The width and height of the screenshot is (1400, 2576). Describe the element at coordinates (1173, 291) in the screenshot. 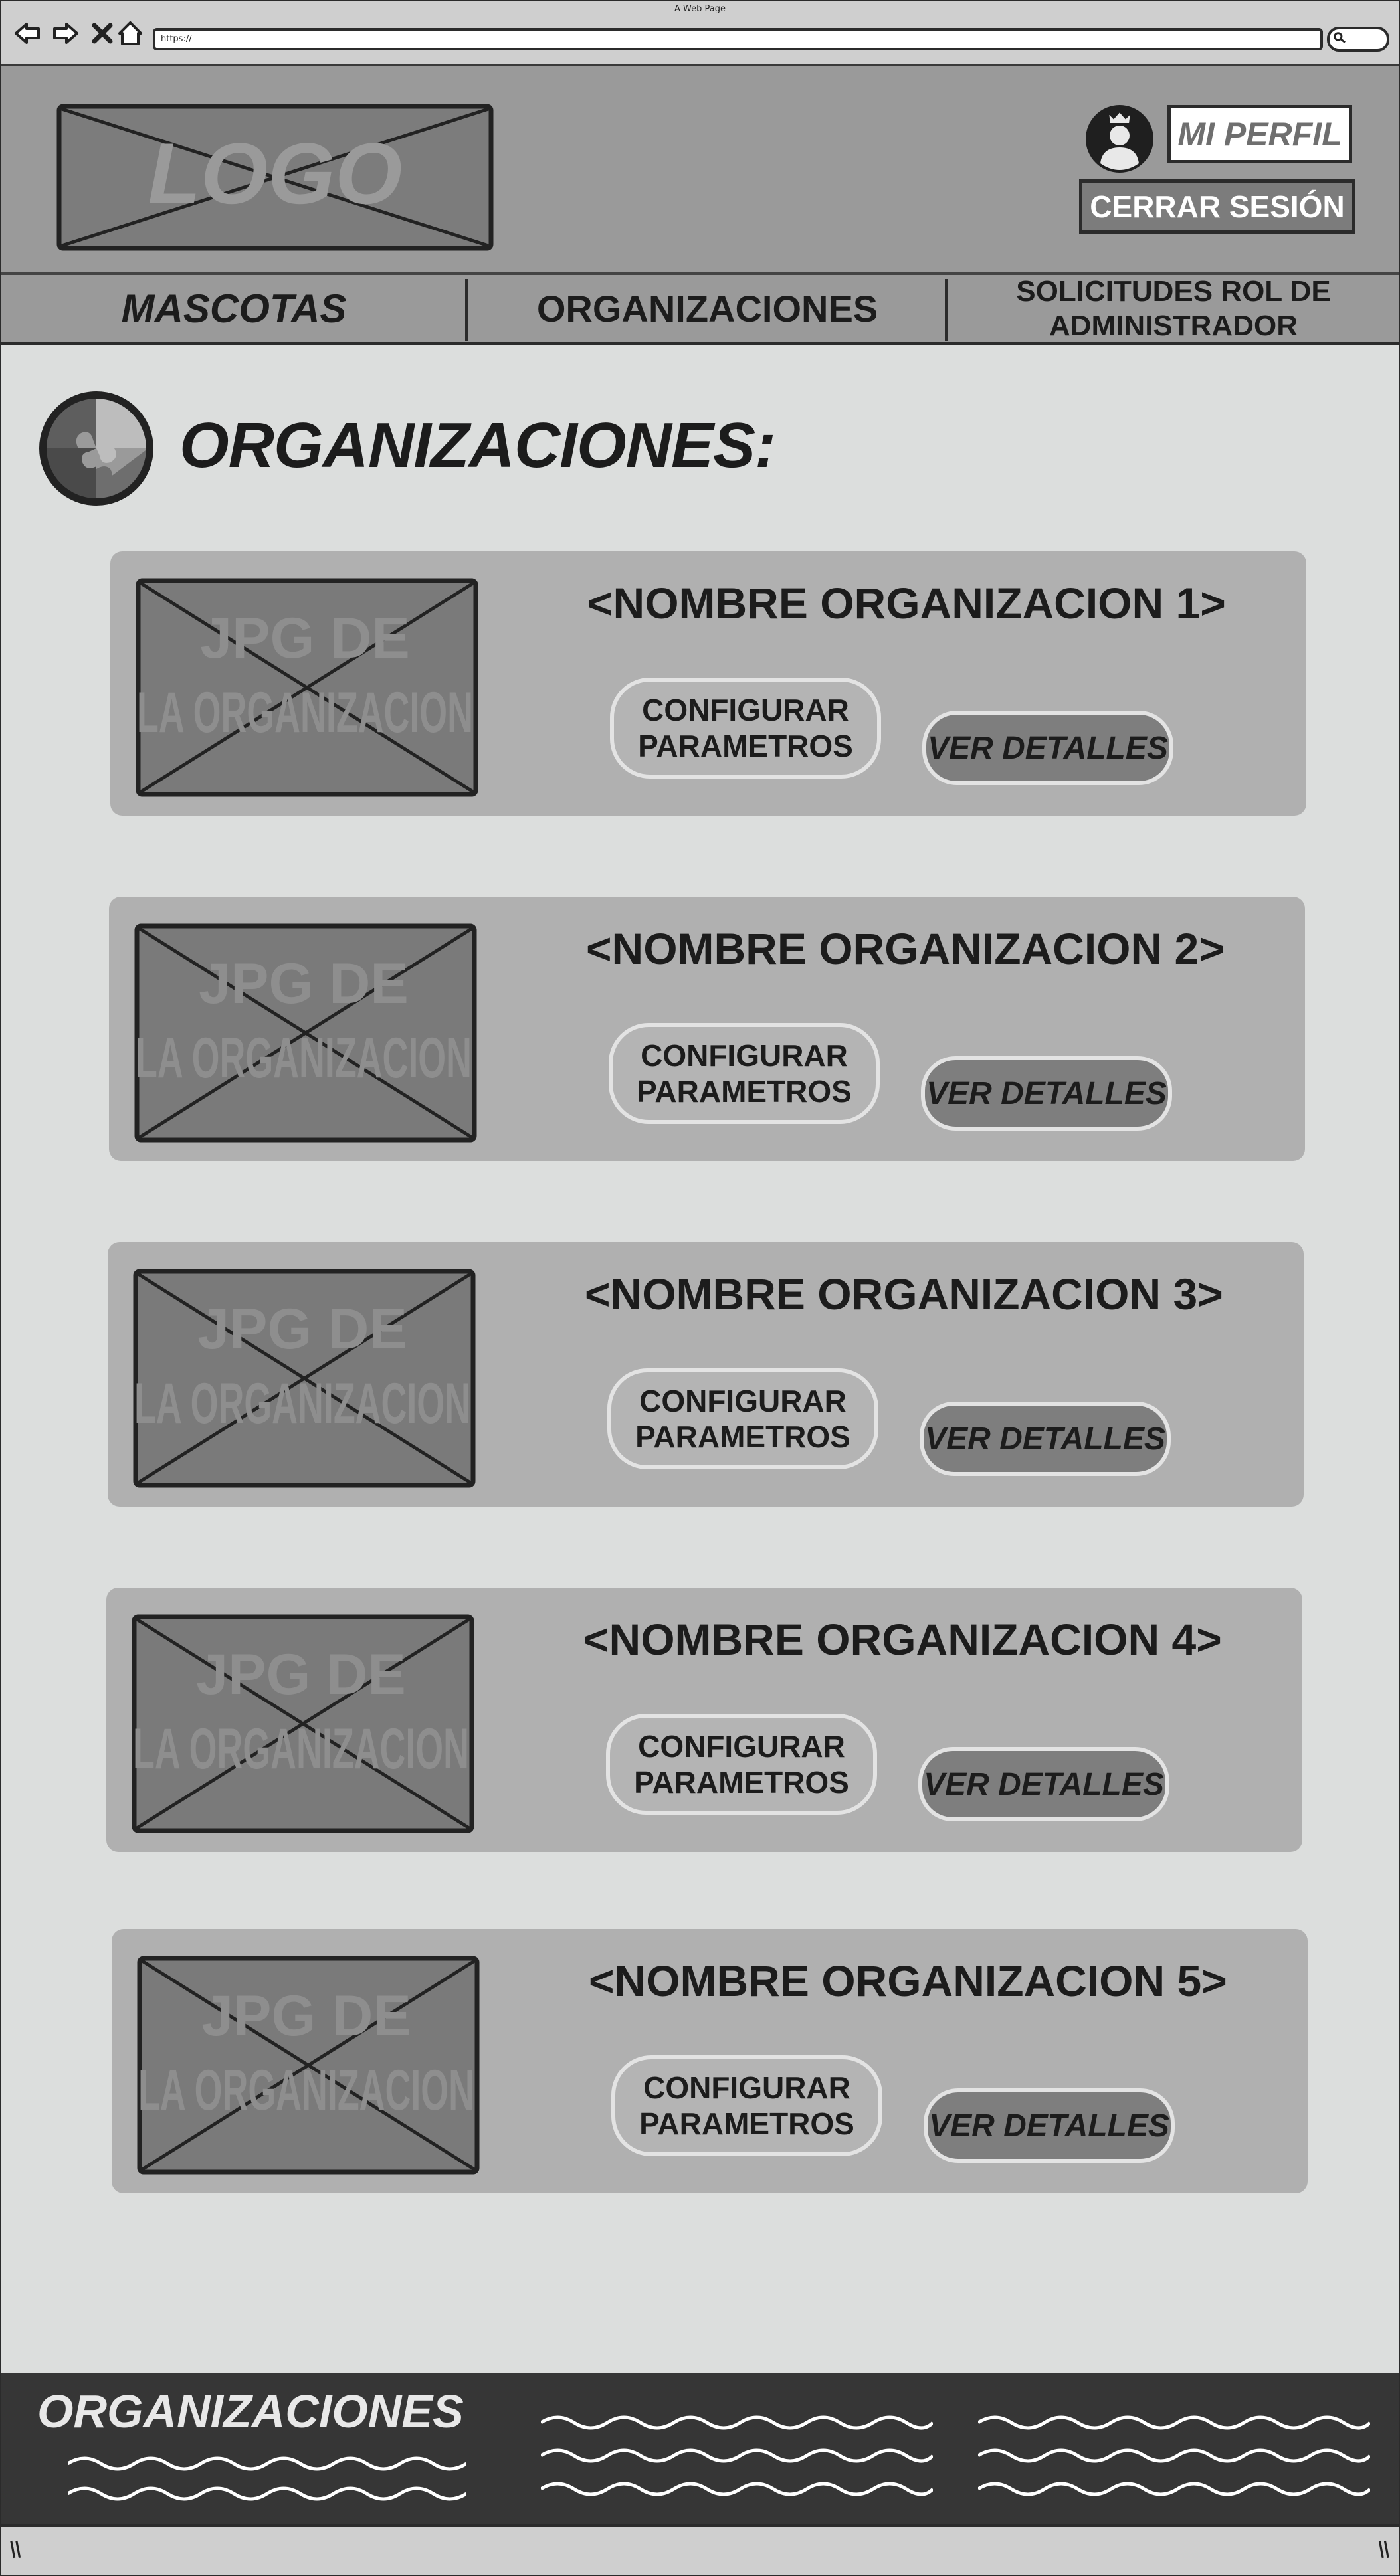

I see `tab-label-line1: SOLICITUDES ROL DE` at that location.